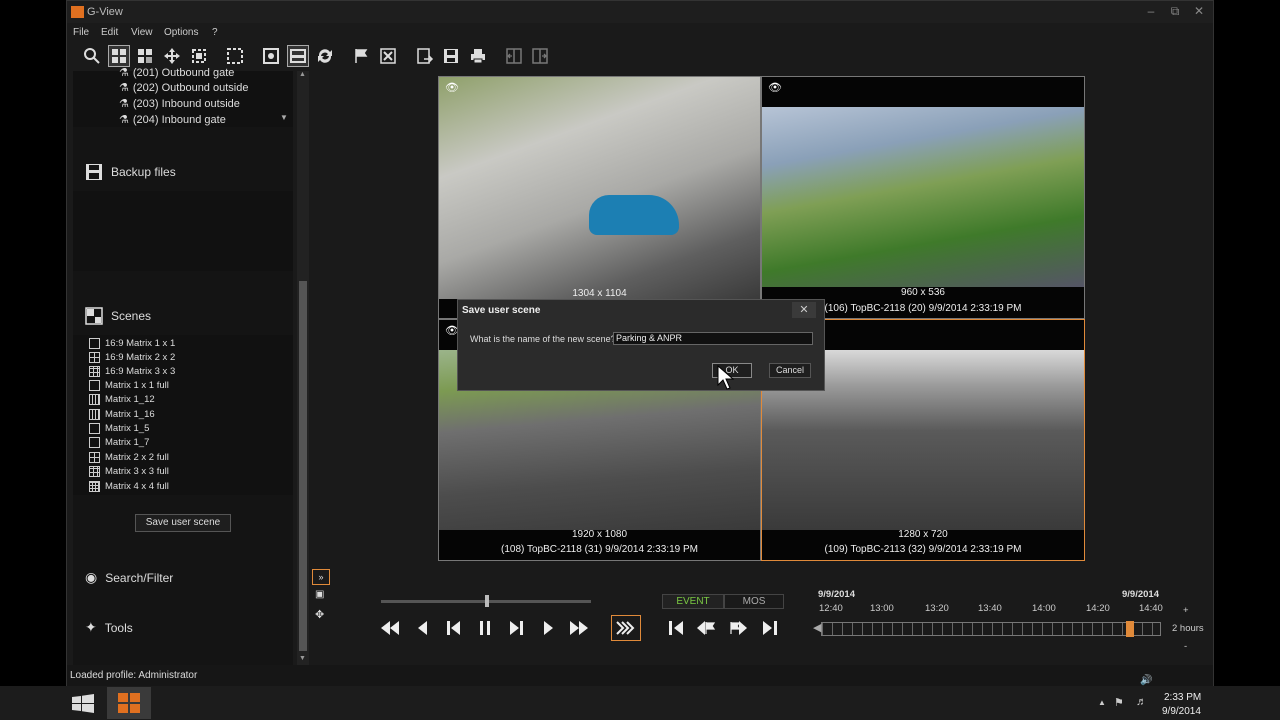  What do you see at coordinates (199, 56) in the screenshot?
I see `fit-icon` at bounding box center [199, 56].